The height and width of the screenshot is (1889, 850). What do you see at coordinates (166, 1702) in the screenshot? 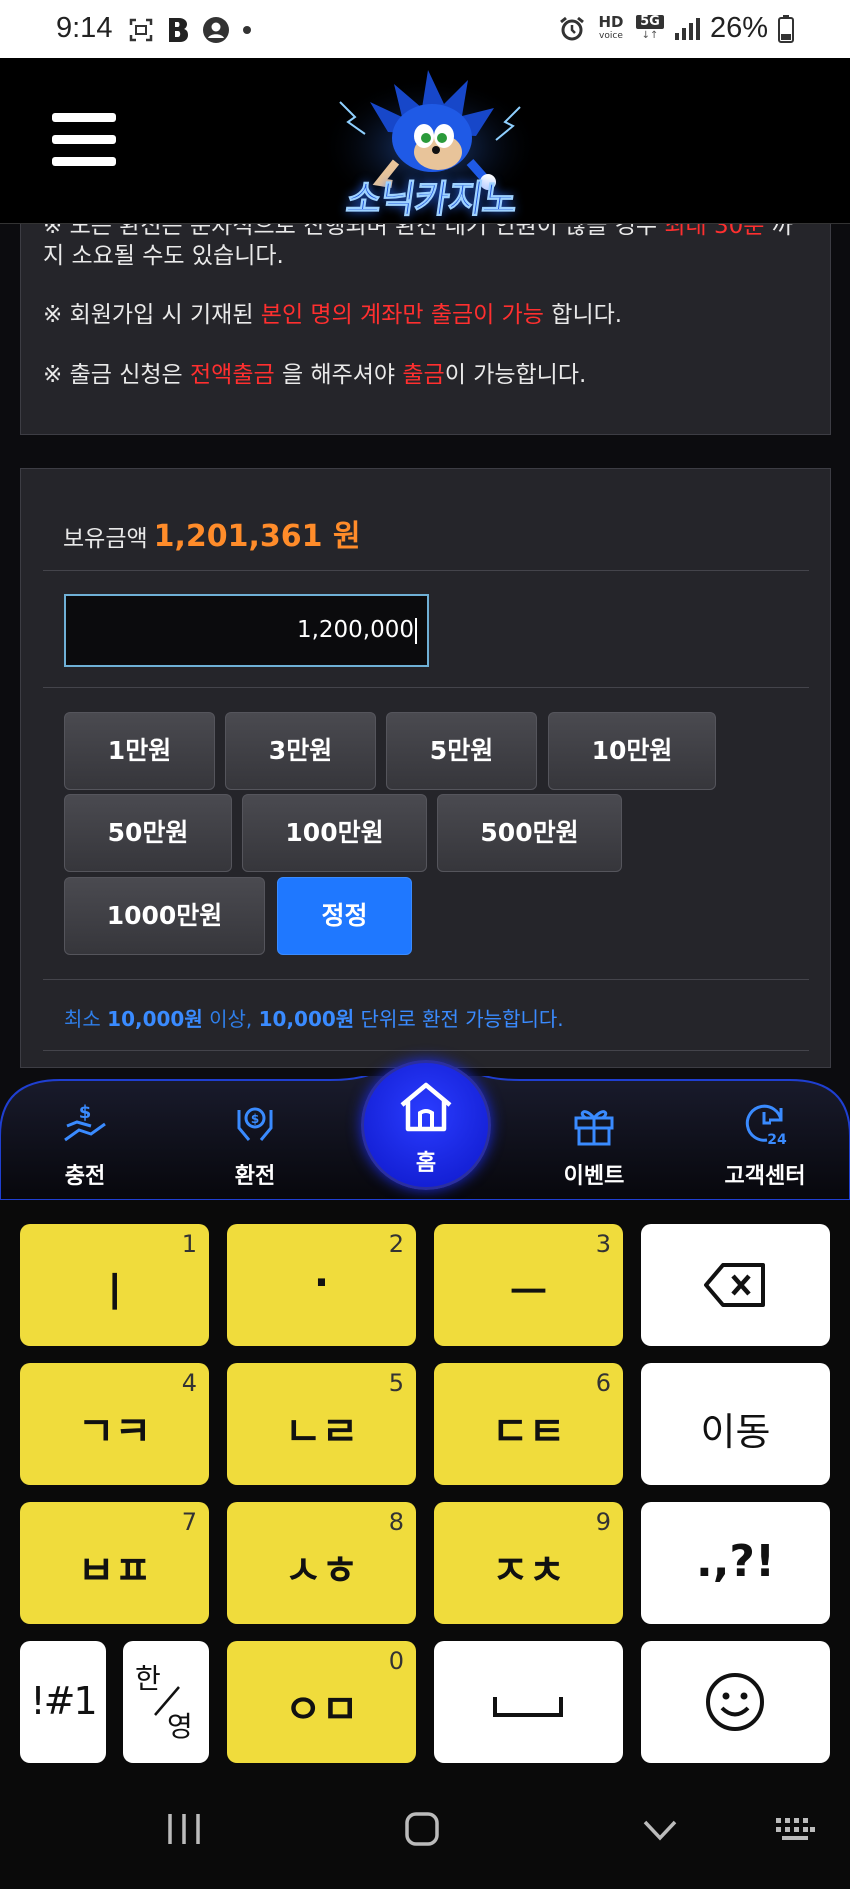
I see `key-language-toggle: 한 영` at bounding box center [166, 1702].